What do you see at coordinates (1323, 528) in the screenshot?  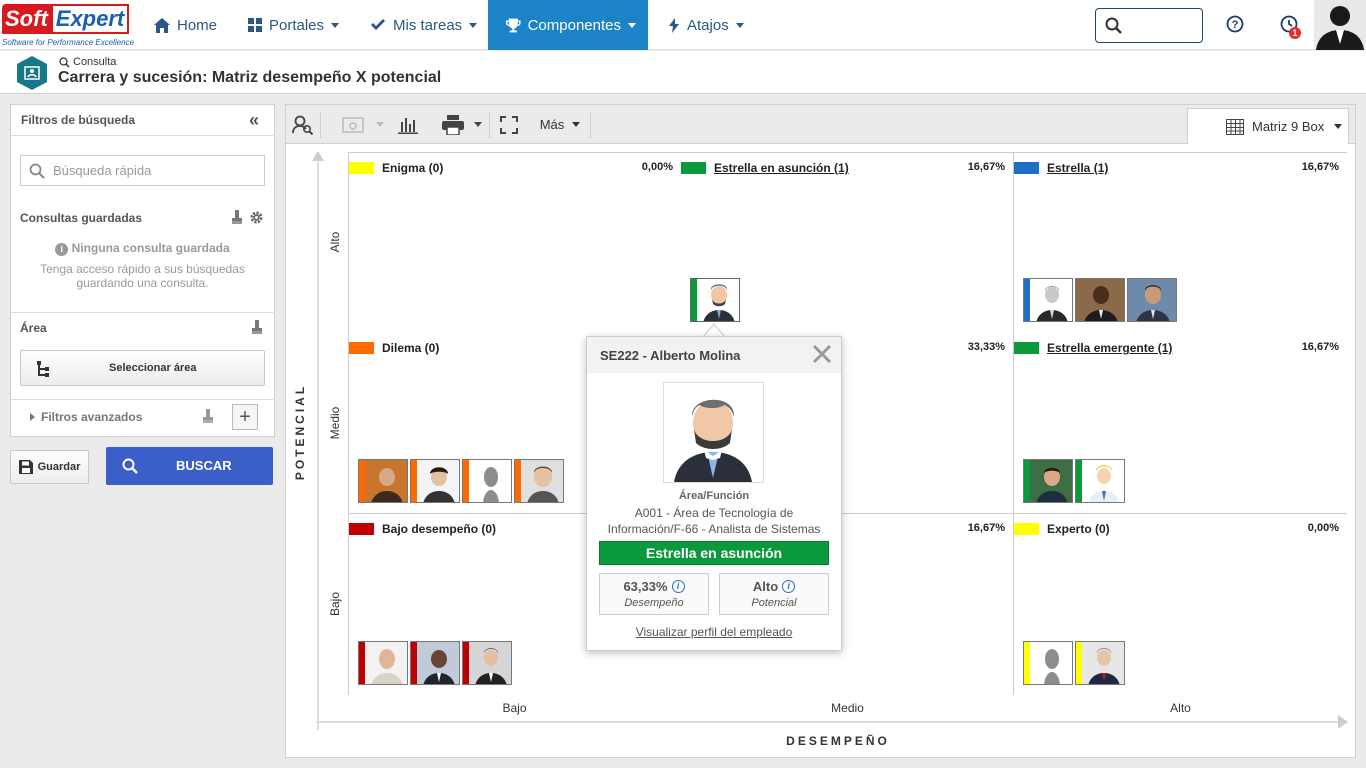 I see `cell-percentage: 0,00%` at bounding box center [1323, 528].